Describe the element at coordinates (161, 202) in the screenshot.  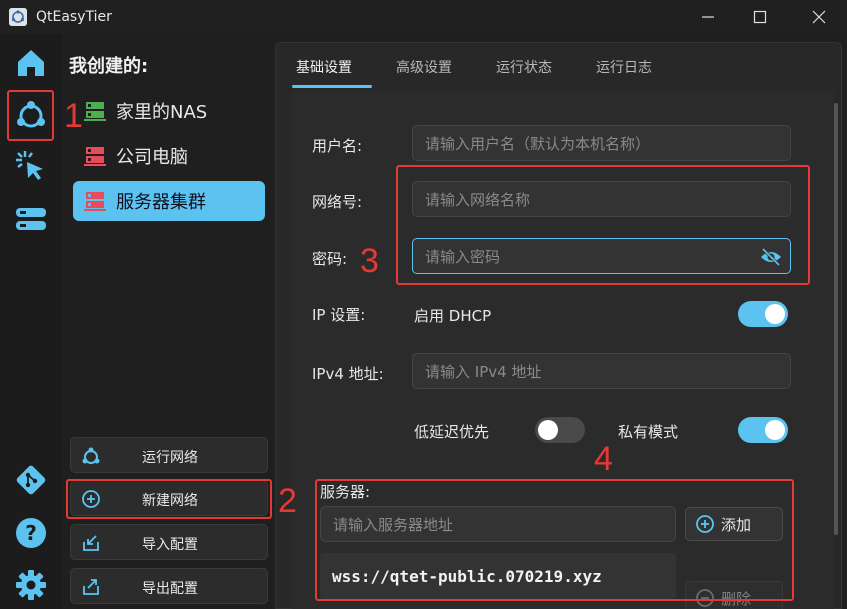
I see `network-item-label: 服务器集群` at that location.